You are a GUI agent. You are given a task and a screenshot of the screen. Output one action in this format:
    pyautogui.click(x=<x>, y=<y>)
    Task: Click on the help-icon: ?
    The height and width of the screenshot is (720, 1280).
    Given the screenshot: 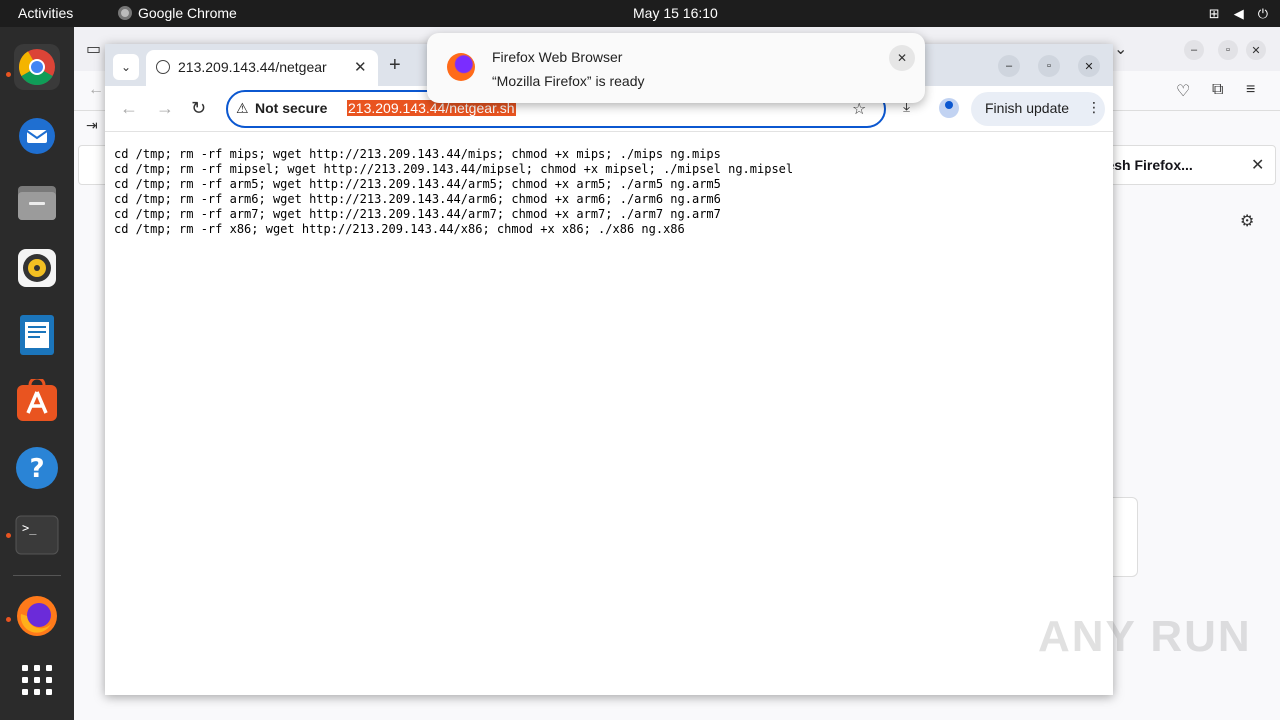 What is the action you would take?
    pyautogui.click(x=37, y=468)
    